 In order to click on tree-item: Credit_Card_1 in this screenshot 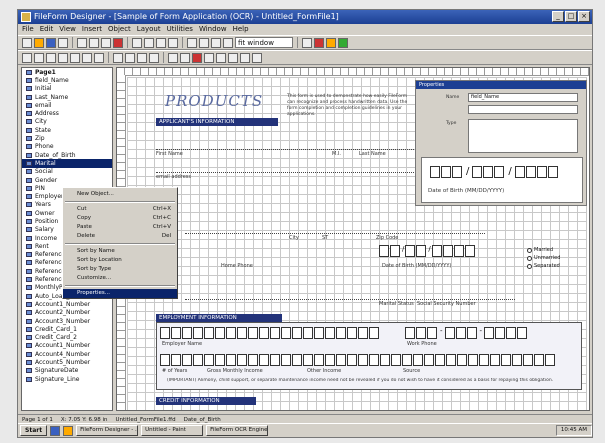, I will do `click(67, 329)`.